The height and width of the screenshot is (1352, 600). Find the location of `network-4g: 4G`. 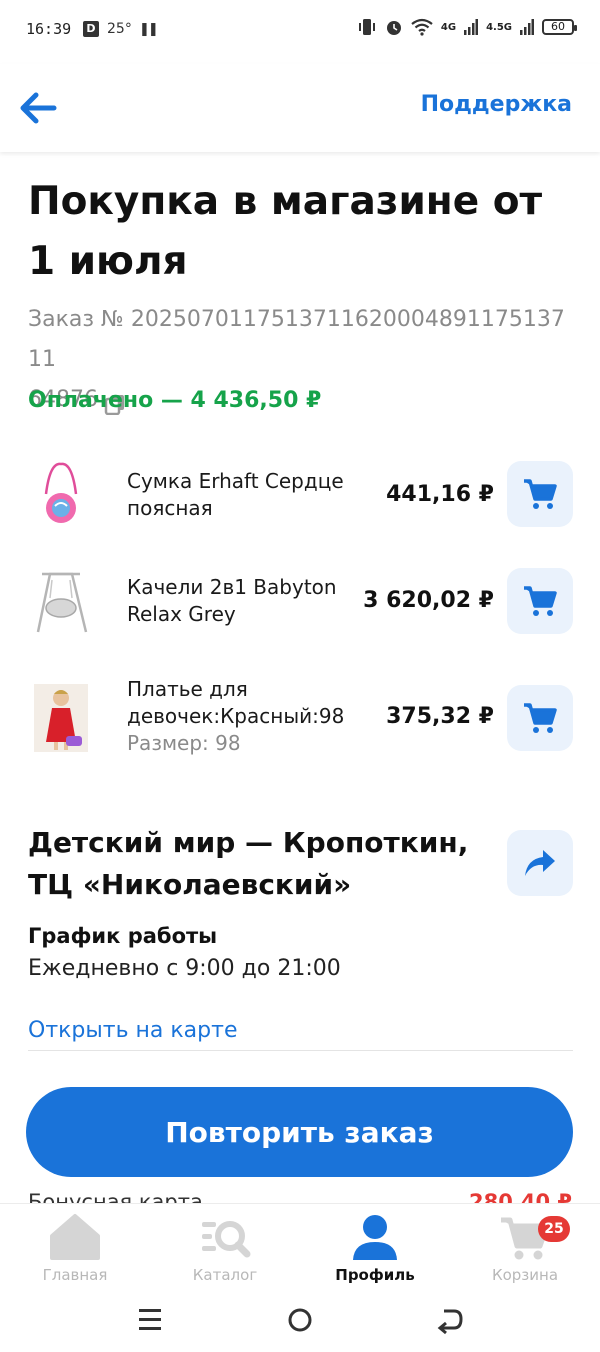

network-4g: 4G is located at coordinates (448, 27).